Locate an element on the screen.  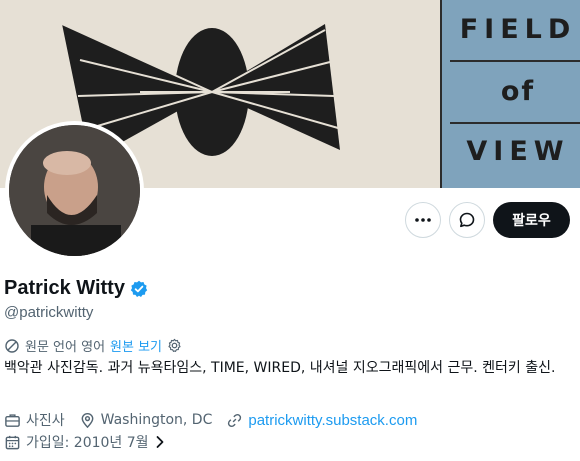
book-cover: FIELD of VIEW is located at coordinates (510, 94).